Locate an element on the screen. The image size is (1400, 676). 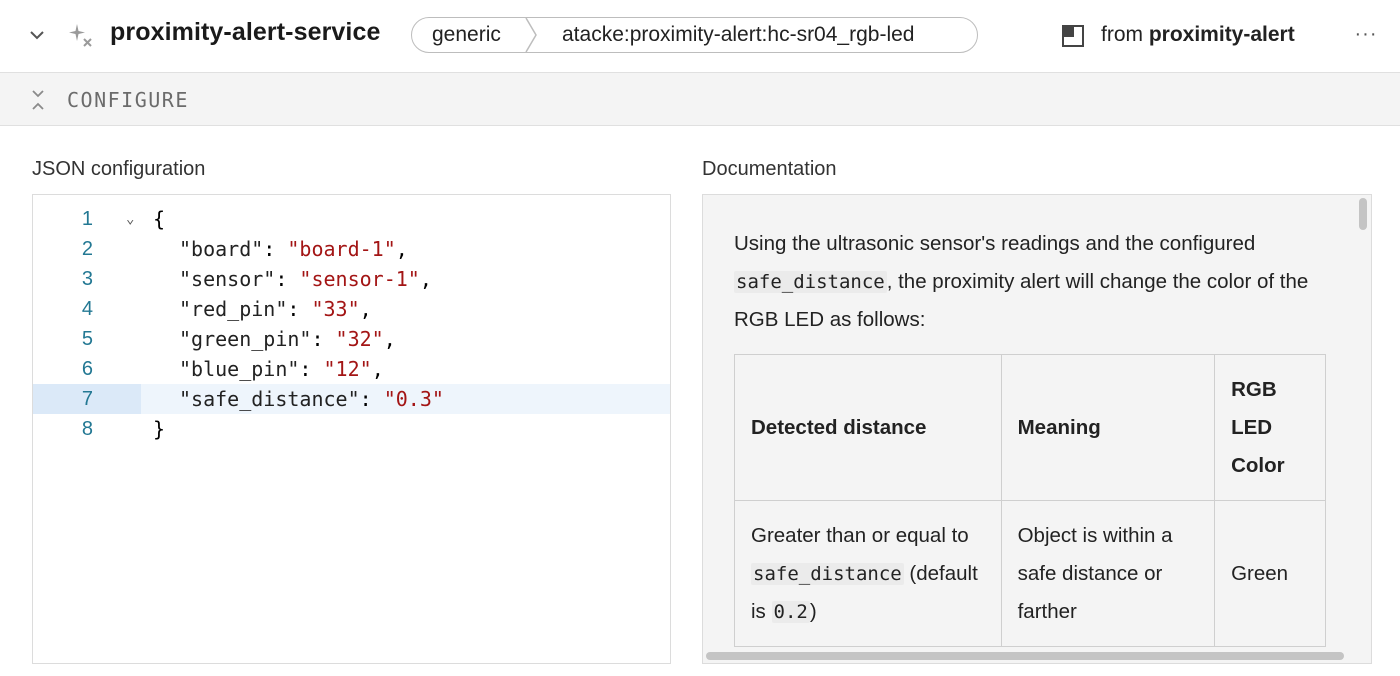
breadcrumb-separator-icon is located at coordinates (536, 35).